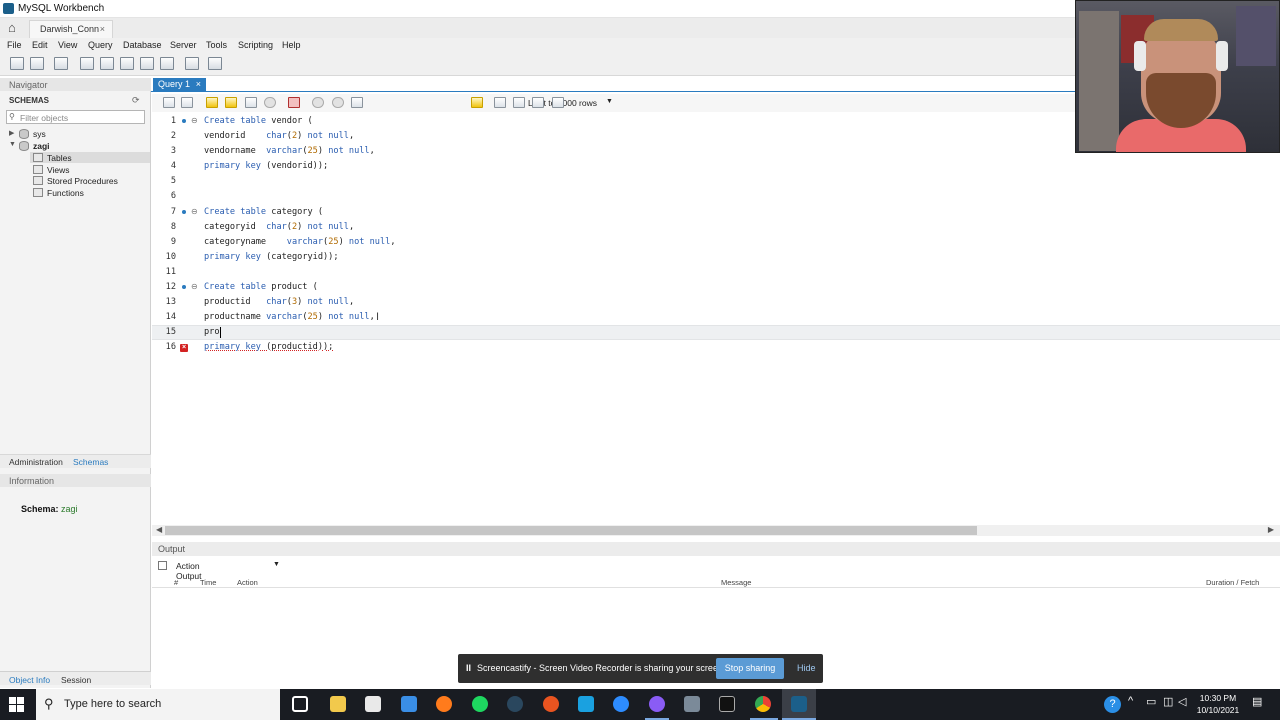 The width and height of the screenshot is (1280, 720). Describe the element at coordinates (231, 102) in the screenshot. I see `execute-current-icon` at that location.